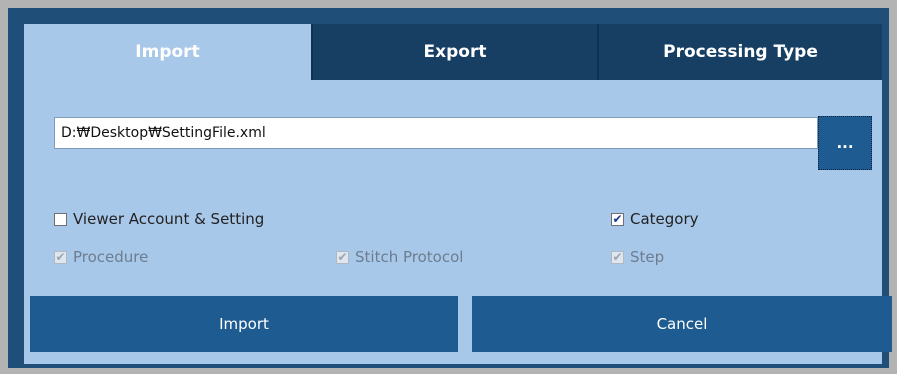 This screenshot has width=897, height=374. Describe the element at coordinates (647, 257) in the screenshot. I see `step-label: Step` at that location.